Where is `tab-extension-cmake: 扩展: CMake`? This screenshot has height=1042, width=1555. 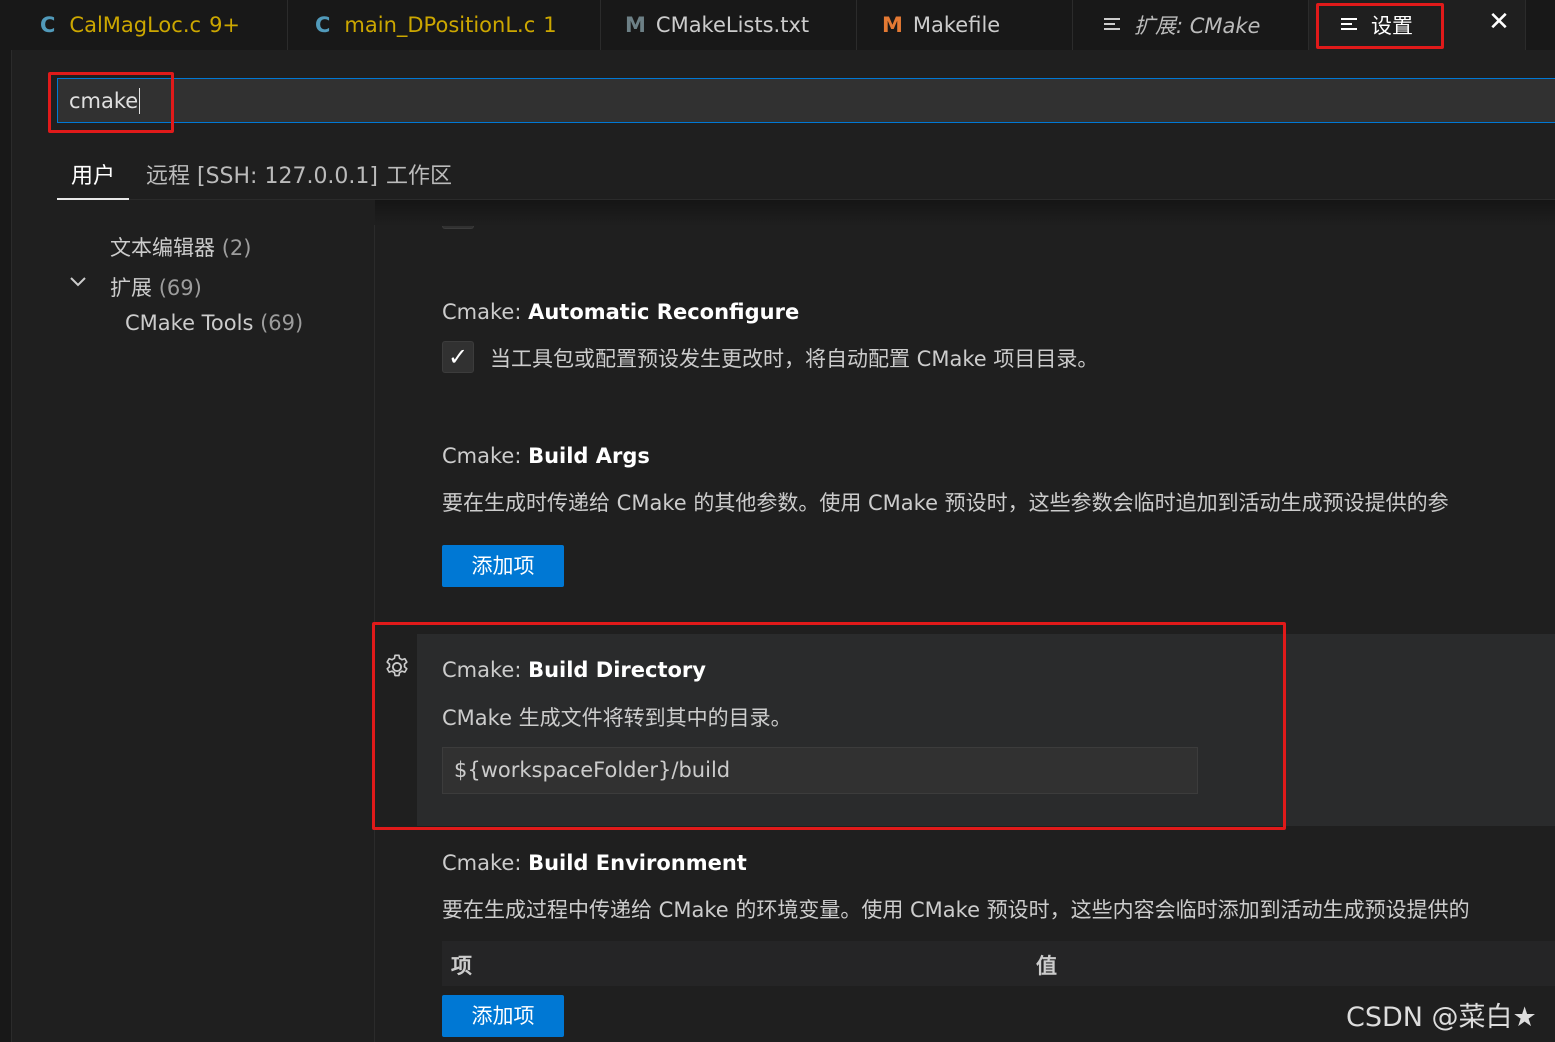 tab-extension-cmake: 扩展: CMake is located at coordinates (1191, 25).